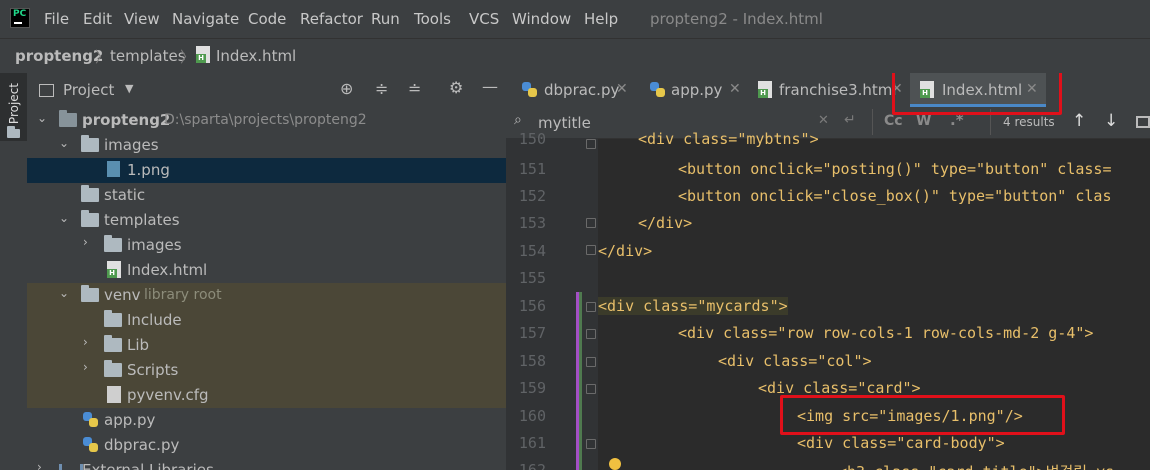 The width and height of the screenshot is (1150, 470). I want to click on tree-item-label: Scripts, so click(153, 370).